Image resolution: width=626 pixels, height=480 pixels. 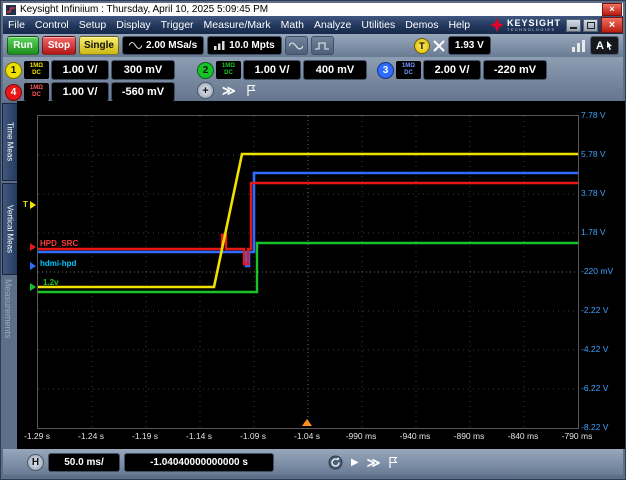 What do you see at coordinates (590, 25) in the screenshot?
I see `restore-icon` at bounding box center [590, 25].